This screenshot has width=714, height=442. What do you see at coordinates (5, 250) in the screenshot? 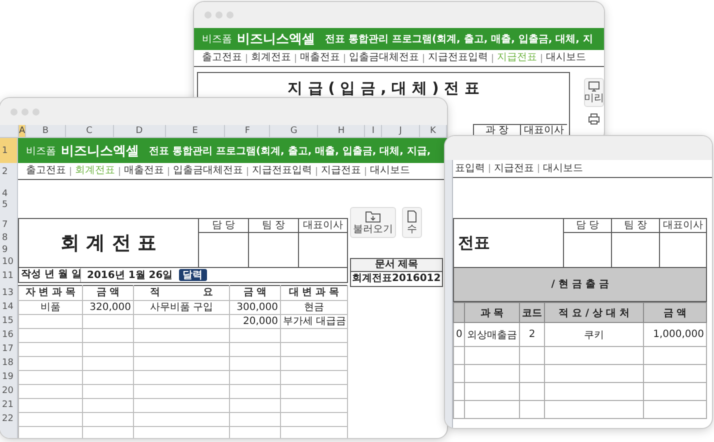
I see `row-number: 9` at bounding box center [5, 250].